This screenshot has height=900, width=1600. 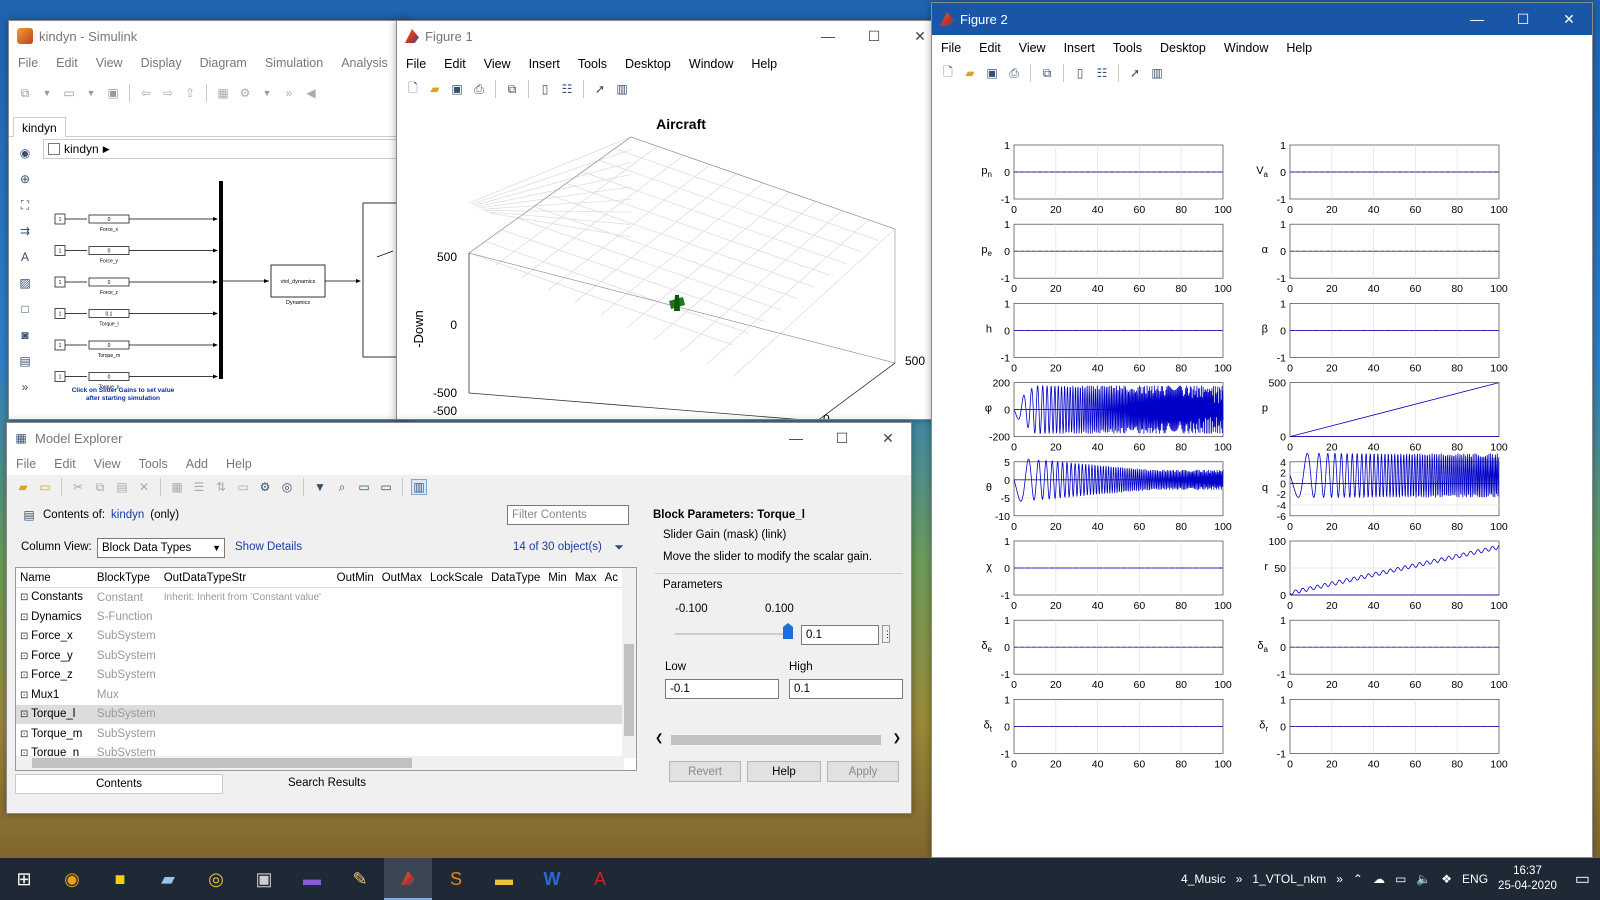 I want to click on column-view-icon: ▥, so click(x=419, y=487).